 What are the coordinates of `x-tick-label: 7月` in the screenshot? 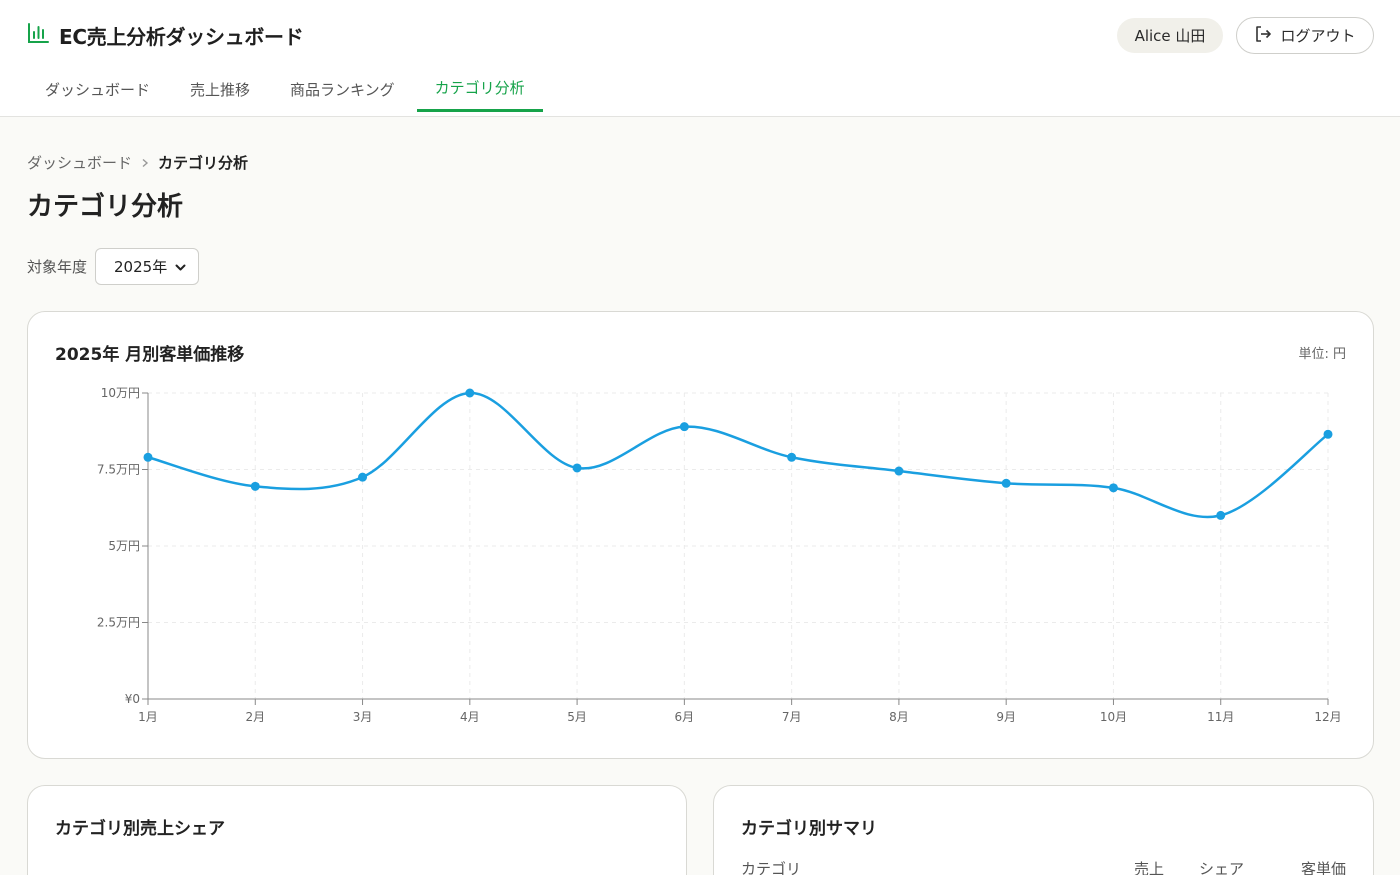 It's located at (792, 717).